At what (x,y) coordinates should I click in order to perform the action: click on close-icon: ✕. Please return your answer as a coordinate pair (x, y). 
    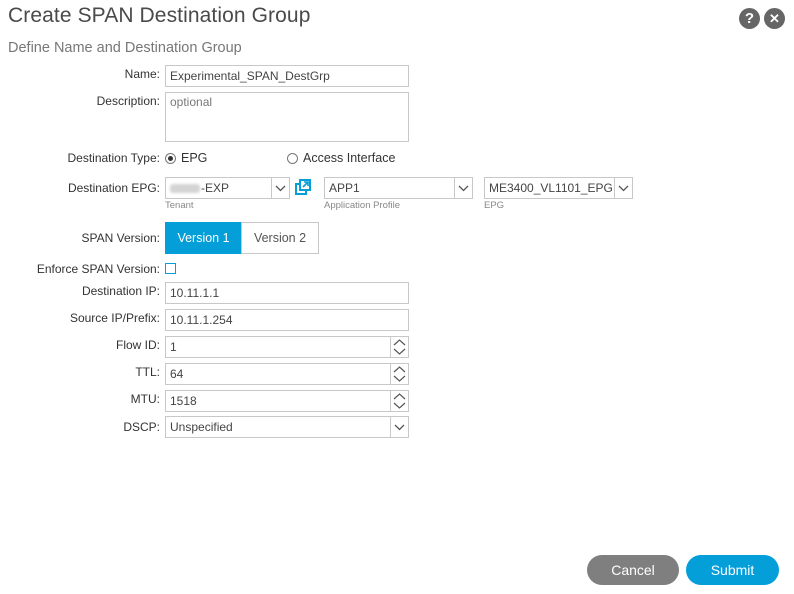
    Looking at the image, I should click on (774, 18).